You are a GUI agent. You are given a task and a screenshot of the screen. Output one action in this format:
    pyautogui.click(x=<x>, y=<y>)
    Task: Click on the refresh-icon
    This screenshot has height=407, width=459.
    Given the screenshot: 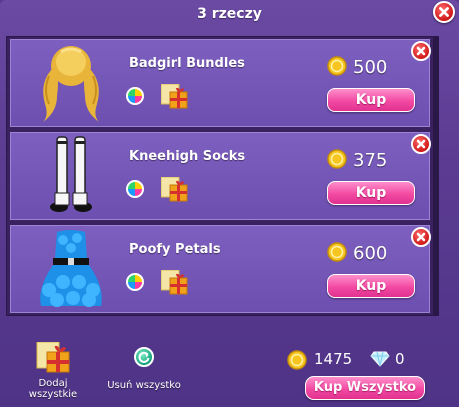 What is the action you would take?
    pyautogui.click(x=144, y=357)
    